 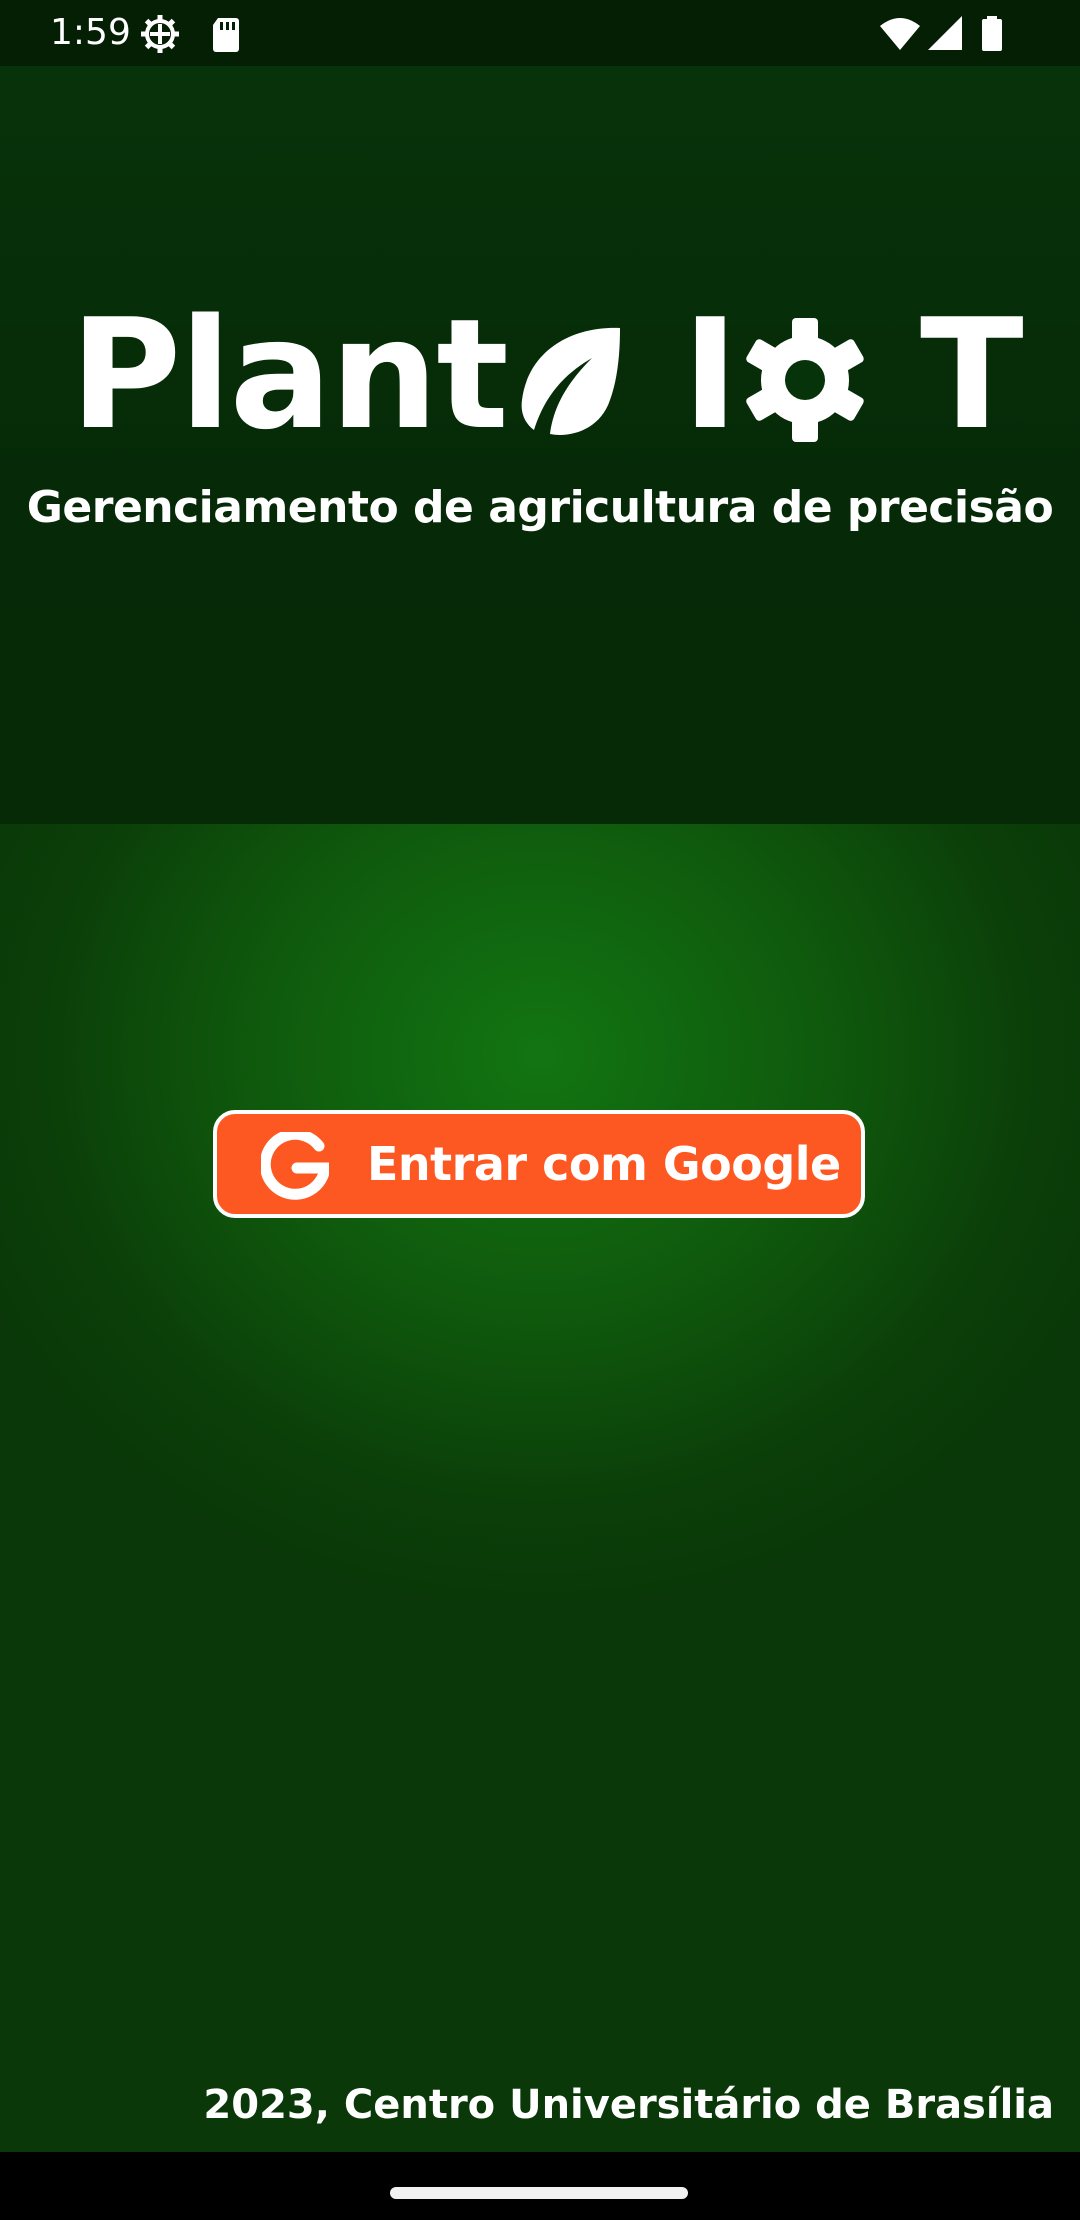 I want to click on google-sign-in-button: Entrar com Google, so click(x=539, y=1164).